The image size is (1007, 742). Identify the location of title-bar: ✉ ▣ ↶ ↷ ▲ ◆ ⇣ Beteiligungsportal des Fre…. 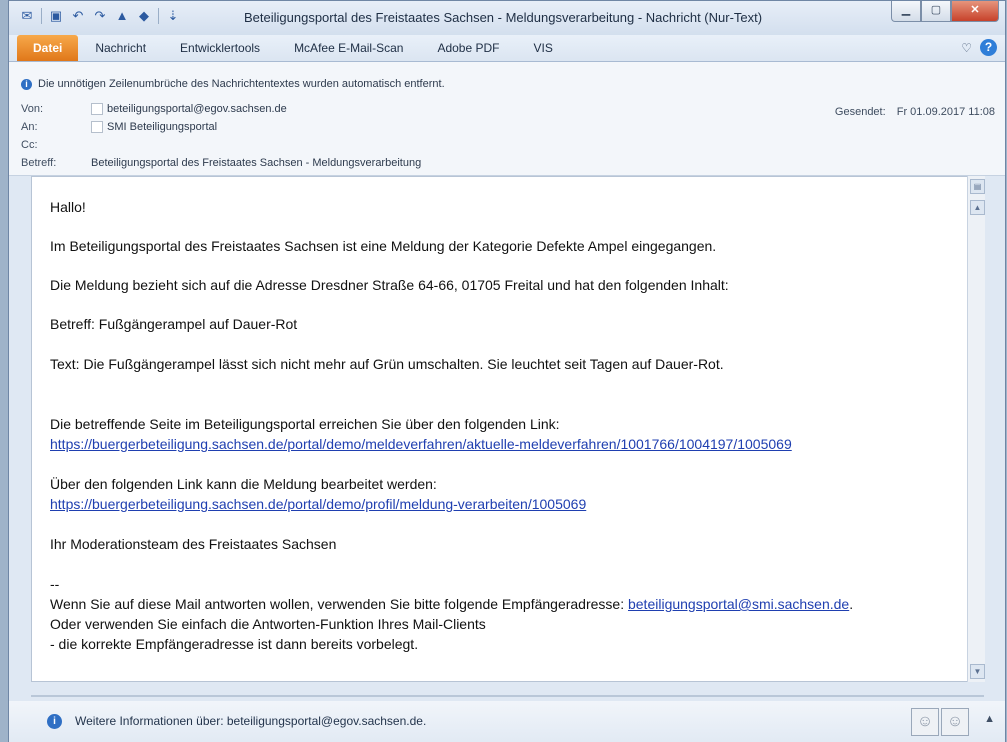
(507, 18).